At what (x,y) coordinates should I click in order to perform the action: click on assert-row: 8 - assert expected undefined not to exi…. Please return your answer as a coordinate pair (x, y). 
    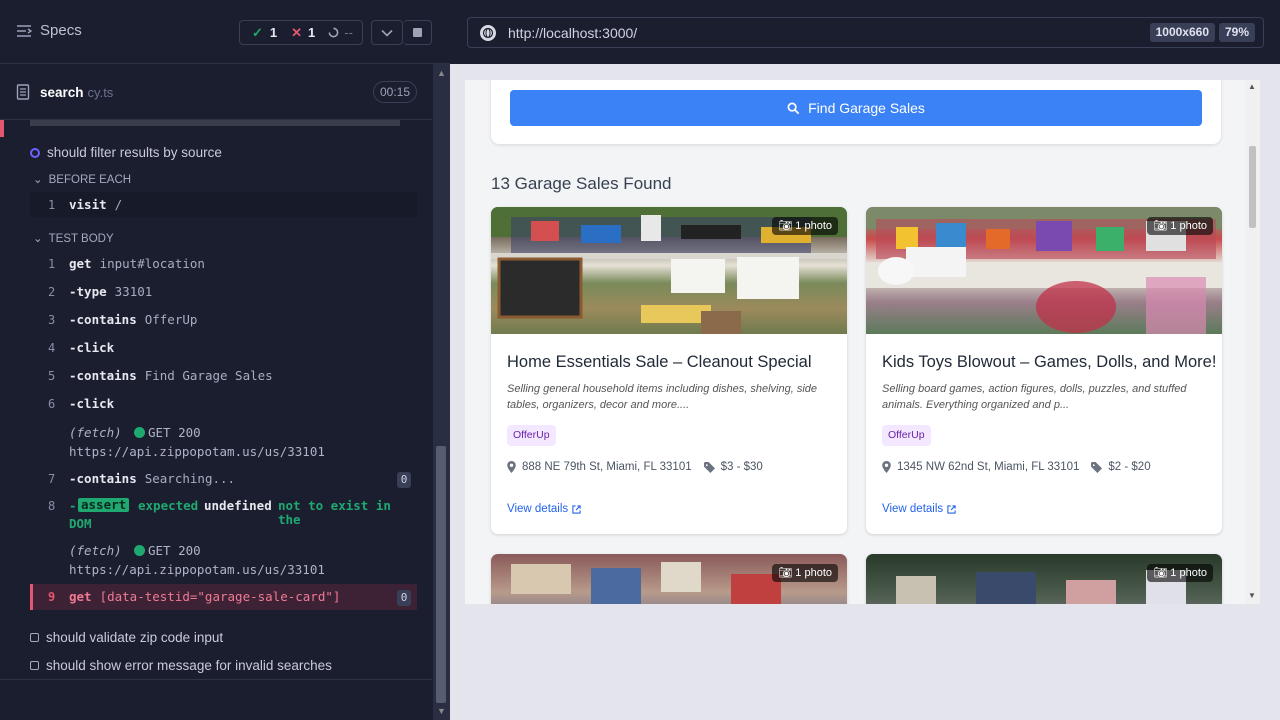
    Looking at the image, I should click on (223, 516).